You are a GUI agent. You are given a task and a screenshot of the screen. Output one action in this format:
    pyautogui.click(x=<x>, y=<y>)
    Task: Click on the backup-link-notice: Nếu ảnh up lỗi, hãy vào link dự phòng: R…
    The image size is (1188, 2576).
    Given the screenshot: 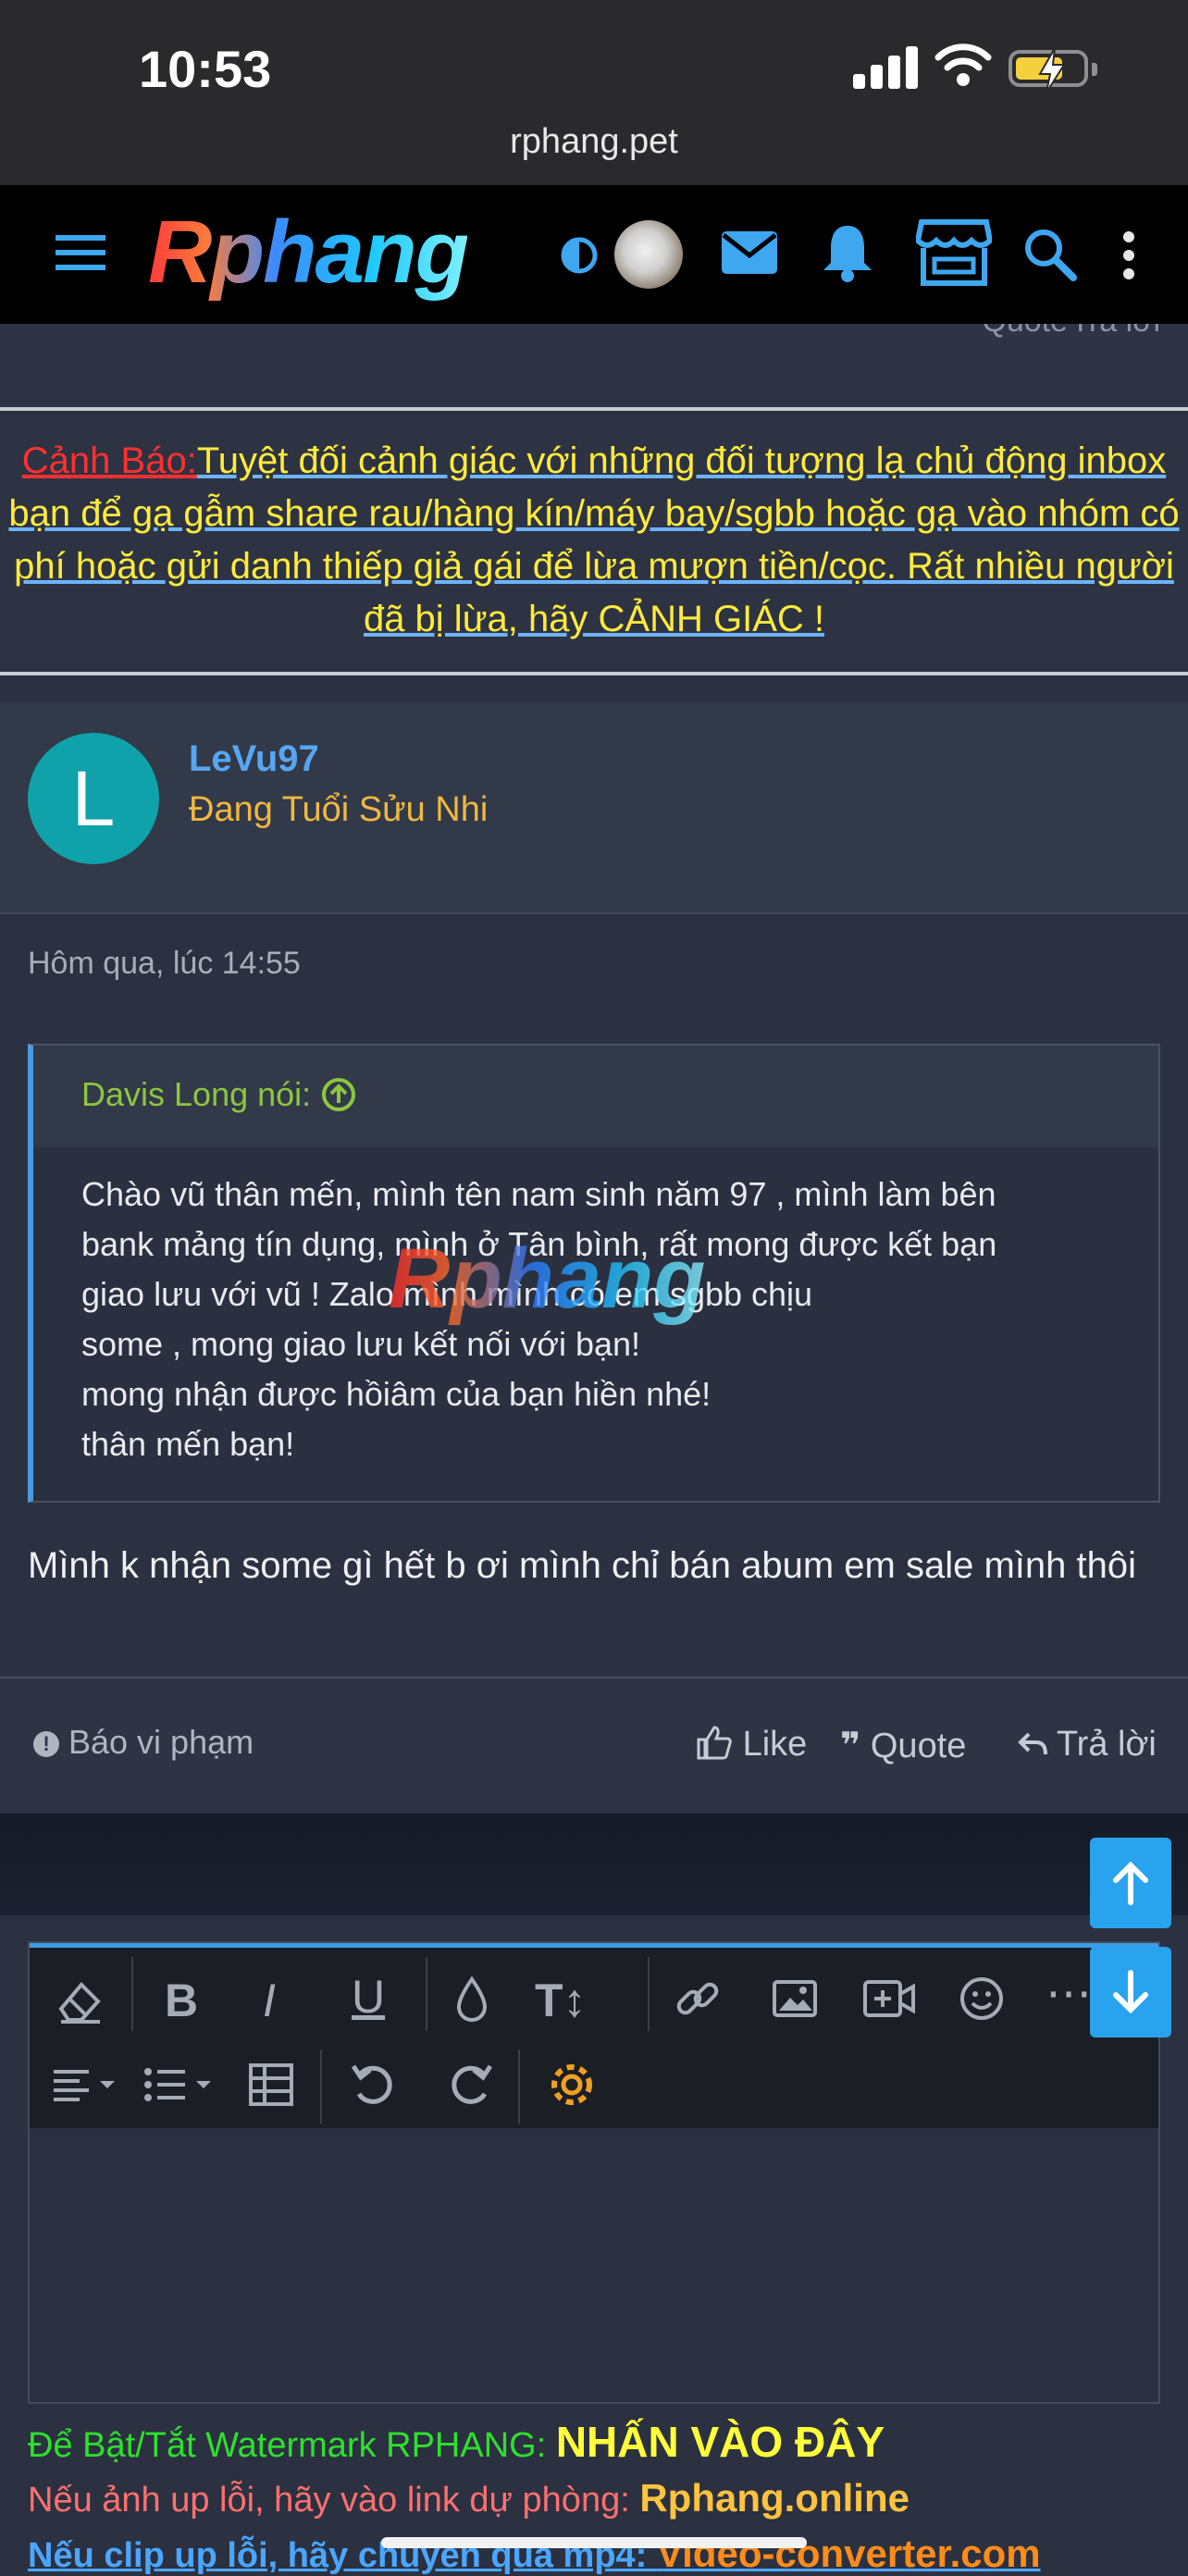 What is the action you would take?
    pyautogui.click(x=469, y=2498)
    